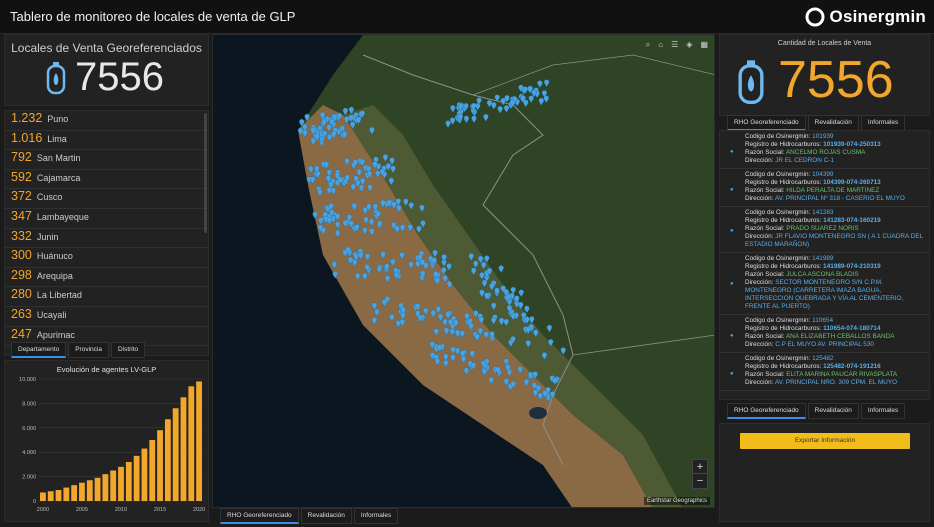 This screenshot has height=527, width=934. Describe the element at coordinates (648, 45) in the screenshot. I see `search-icon: ⌕` at that location.